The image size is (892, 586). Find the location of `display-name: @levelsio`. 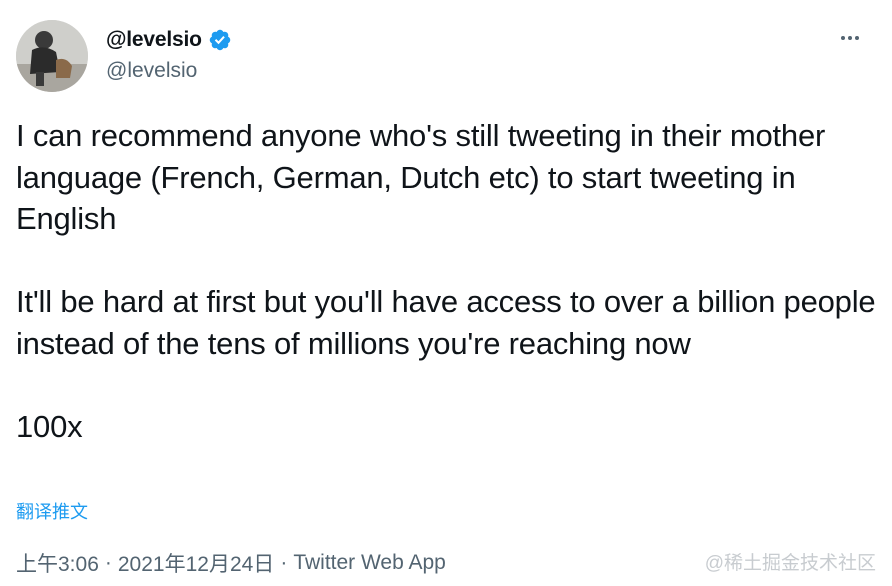

display-name: @levelsio is located at coordinates (154, 40).